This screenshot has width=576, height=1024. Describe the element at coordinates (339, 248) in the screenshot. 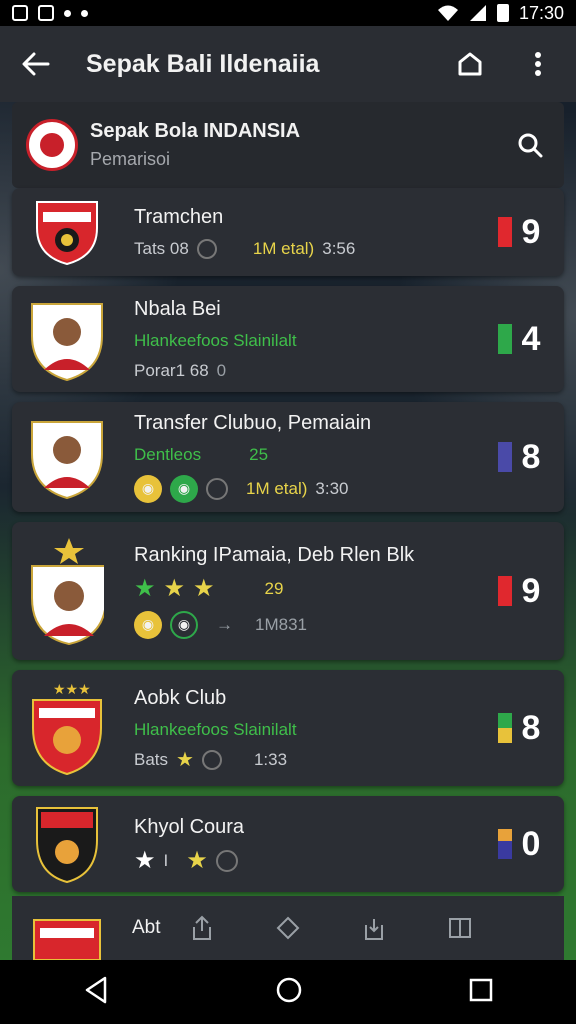

I see `item-time: 3:56` at that location.